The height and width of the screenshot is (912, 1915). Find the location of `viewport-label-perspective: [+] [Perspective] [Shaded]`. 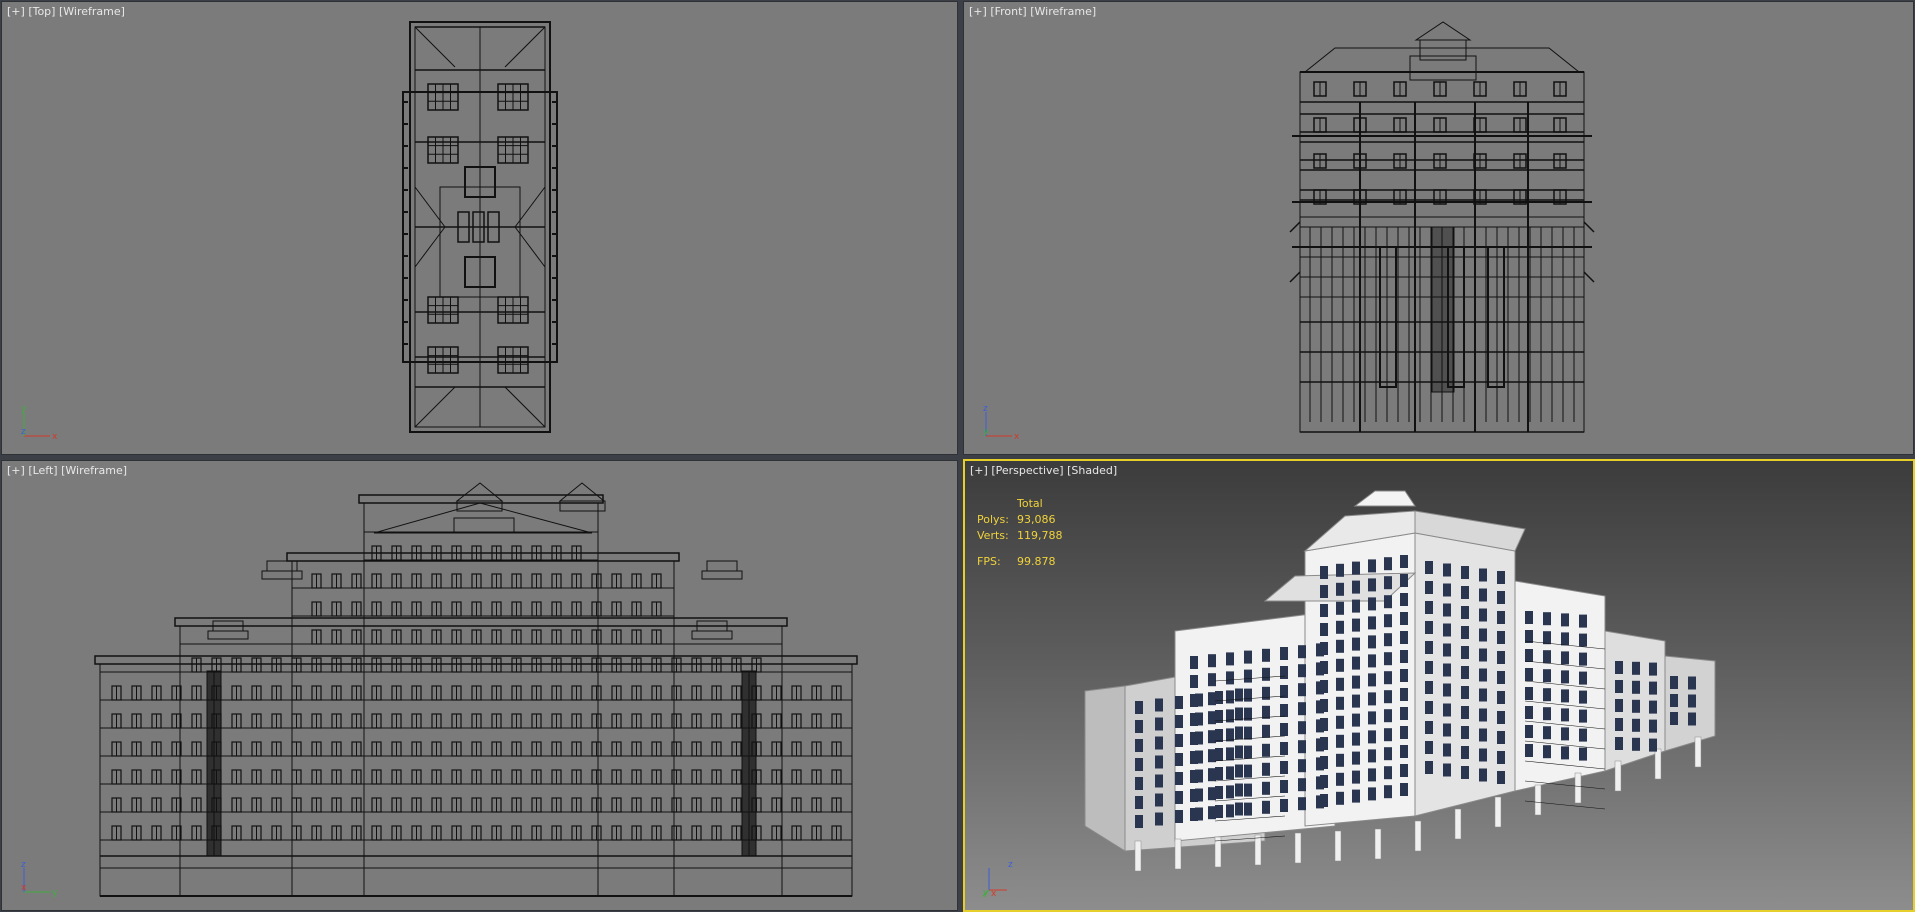

viewport-label-perspective: [+] [Perspective] [Shaded] is located at coordinates (1043, 470).